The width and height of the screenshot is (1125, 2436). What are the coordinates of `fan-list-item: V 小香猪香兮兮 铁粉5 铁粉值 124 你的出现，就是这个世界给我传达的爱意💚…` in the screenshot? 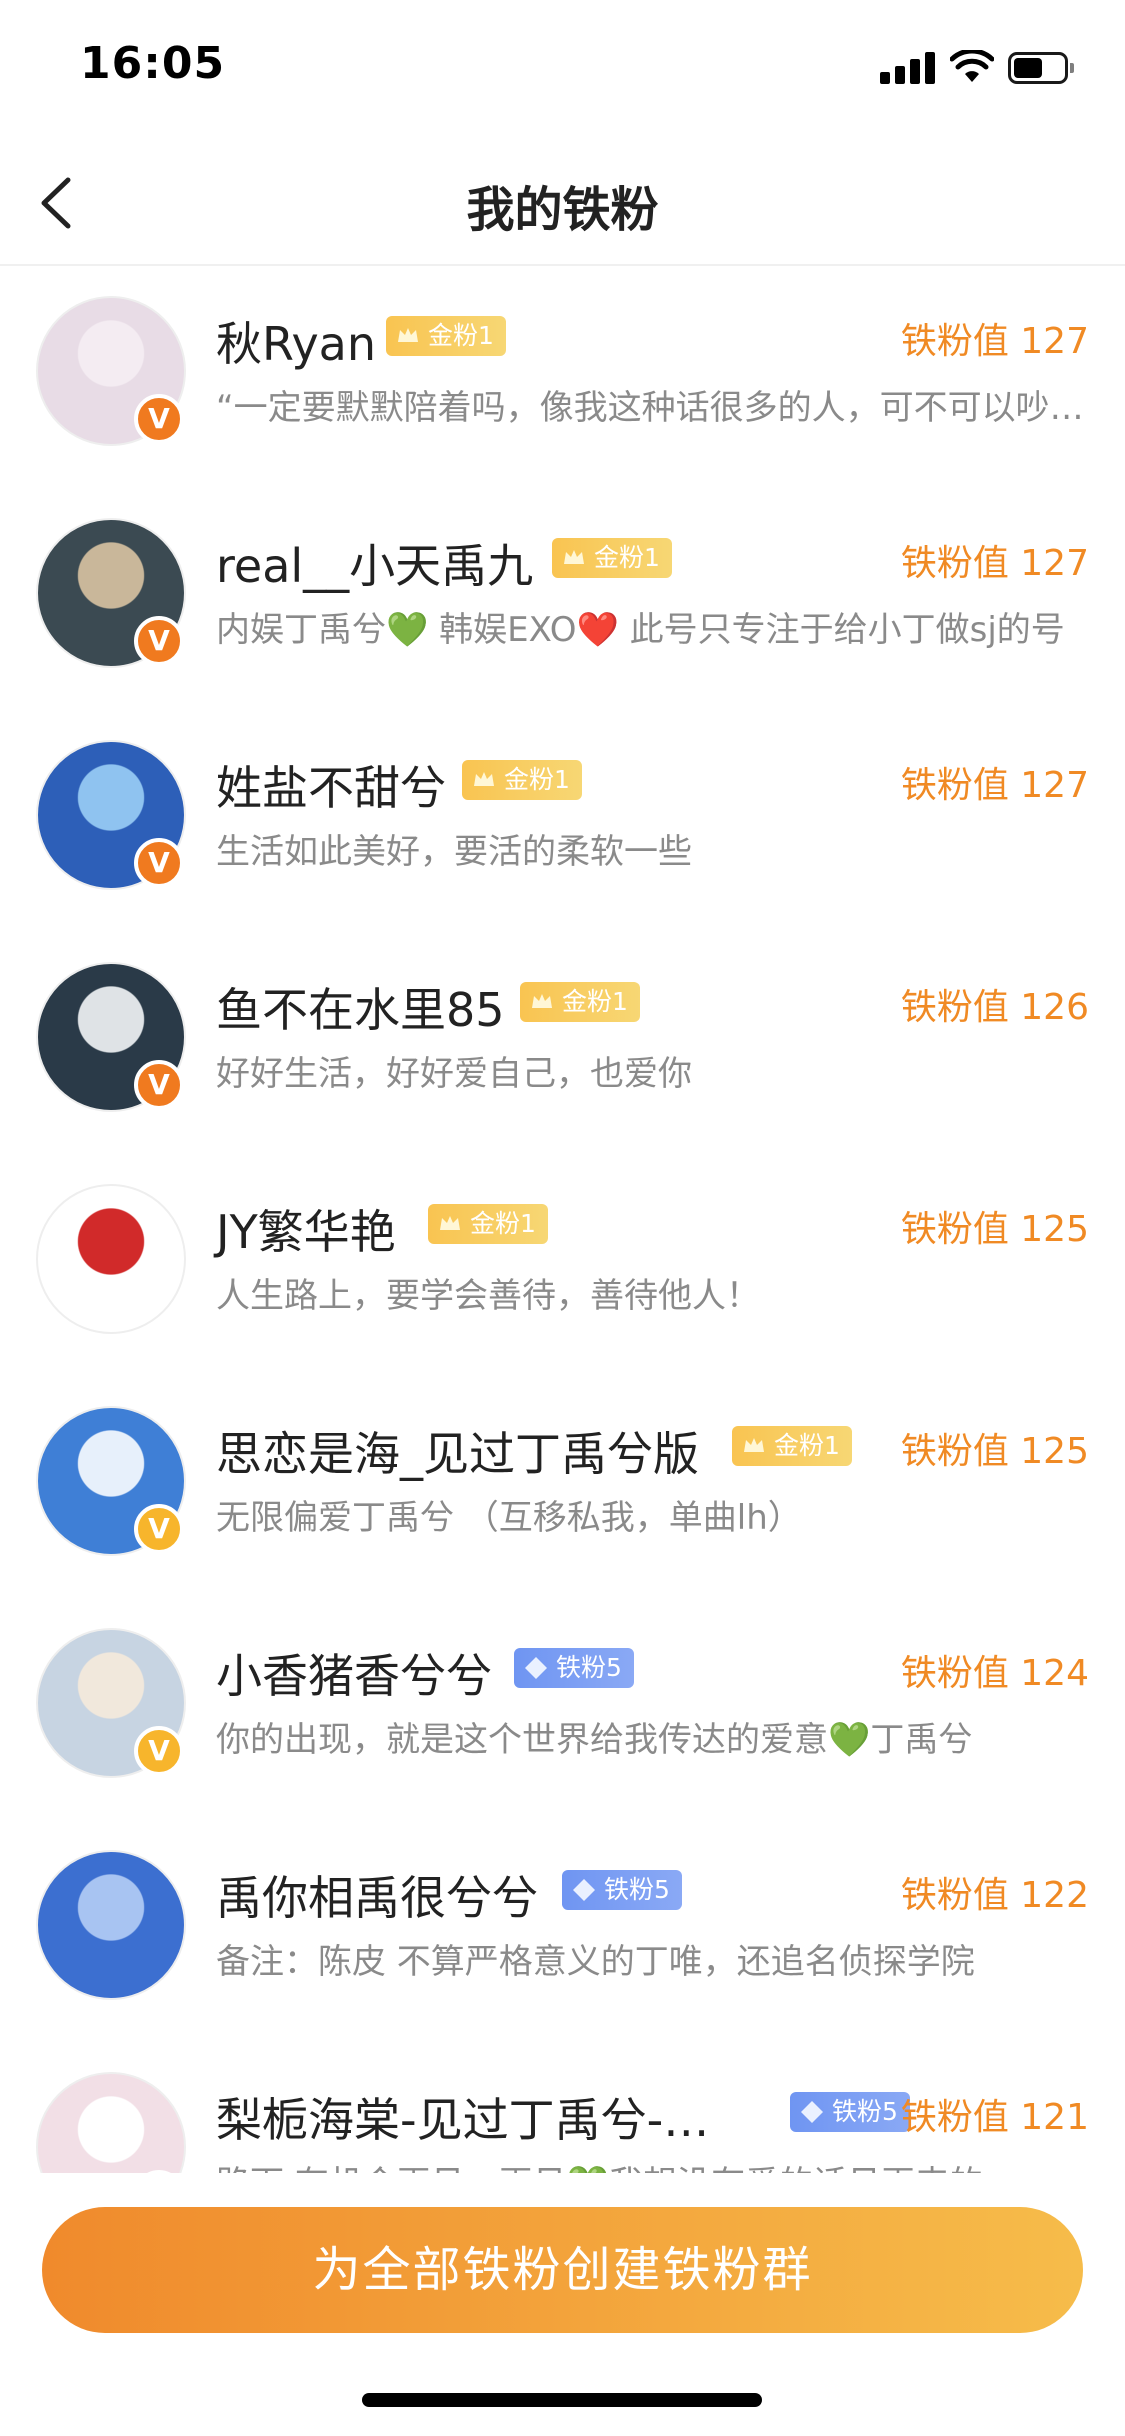 It's located at (562, 1711).